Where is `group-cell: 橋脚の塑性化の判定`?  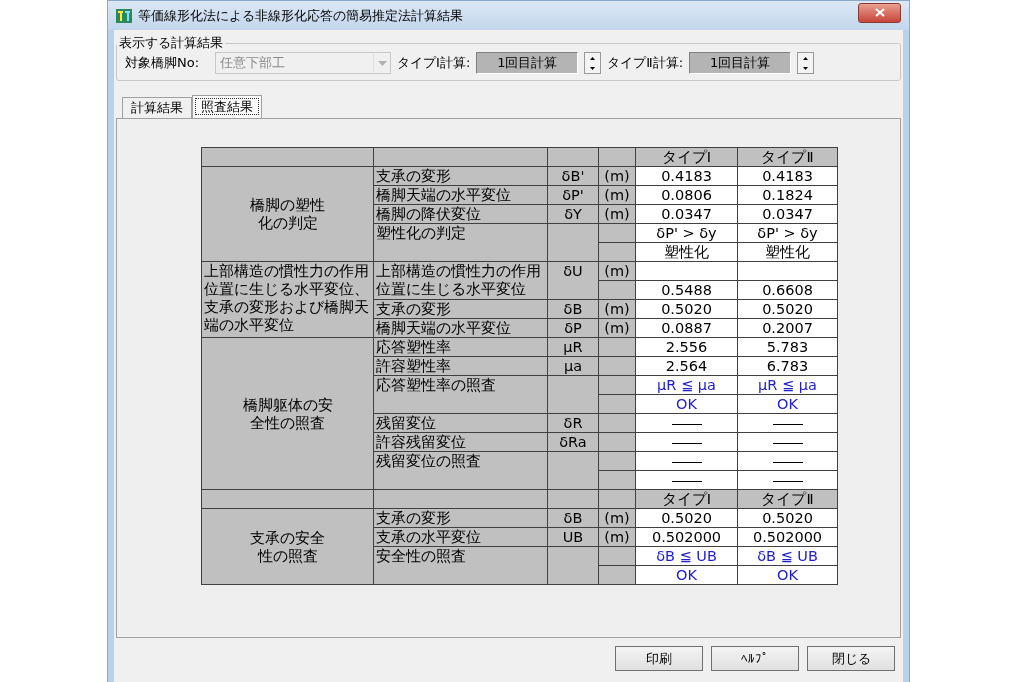 group-cell: 橋脚の塑性化の判定 is located at coordinates (287, 214).